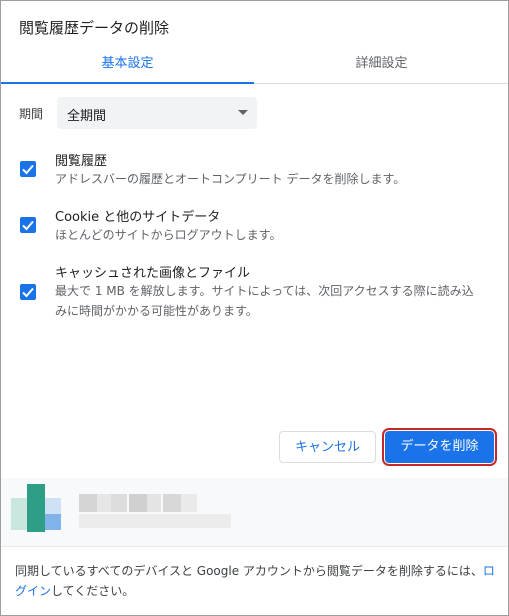 Image resolution: width=509 pixels, height=616 pixels. What do you see at coordinates (93, 591) in the screenshot?
I see `footer-text-after: してください。` at bounding box center [93, 591].